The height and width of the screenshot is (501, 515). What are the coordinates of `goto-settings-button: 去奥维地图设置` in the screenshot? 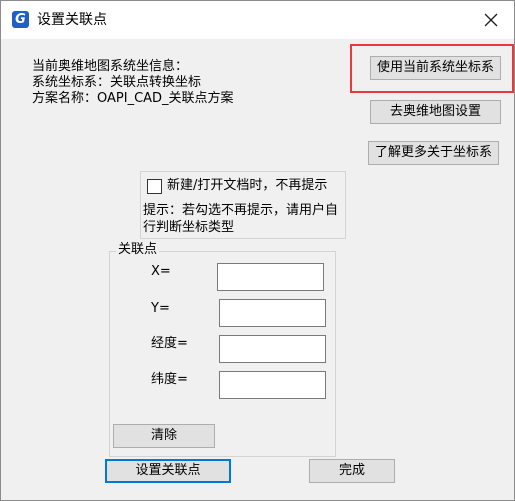 It's located at (435, 112).